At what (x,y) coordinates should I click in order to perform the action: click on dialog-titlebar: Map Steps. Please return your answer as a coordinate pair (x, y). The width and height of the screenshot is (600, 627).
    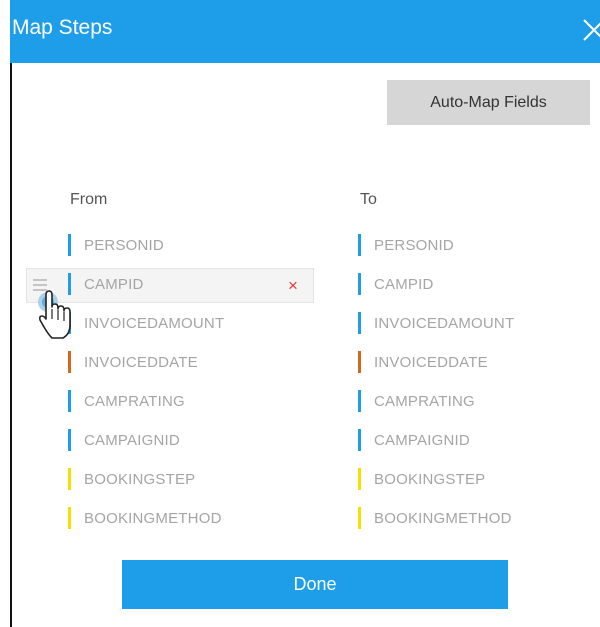
    Looking at the image, I should click on (305, 31).